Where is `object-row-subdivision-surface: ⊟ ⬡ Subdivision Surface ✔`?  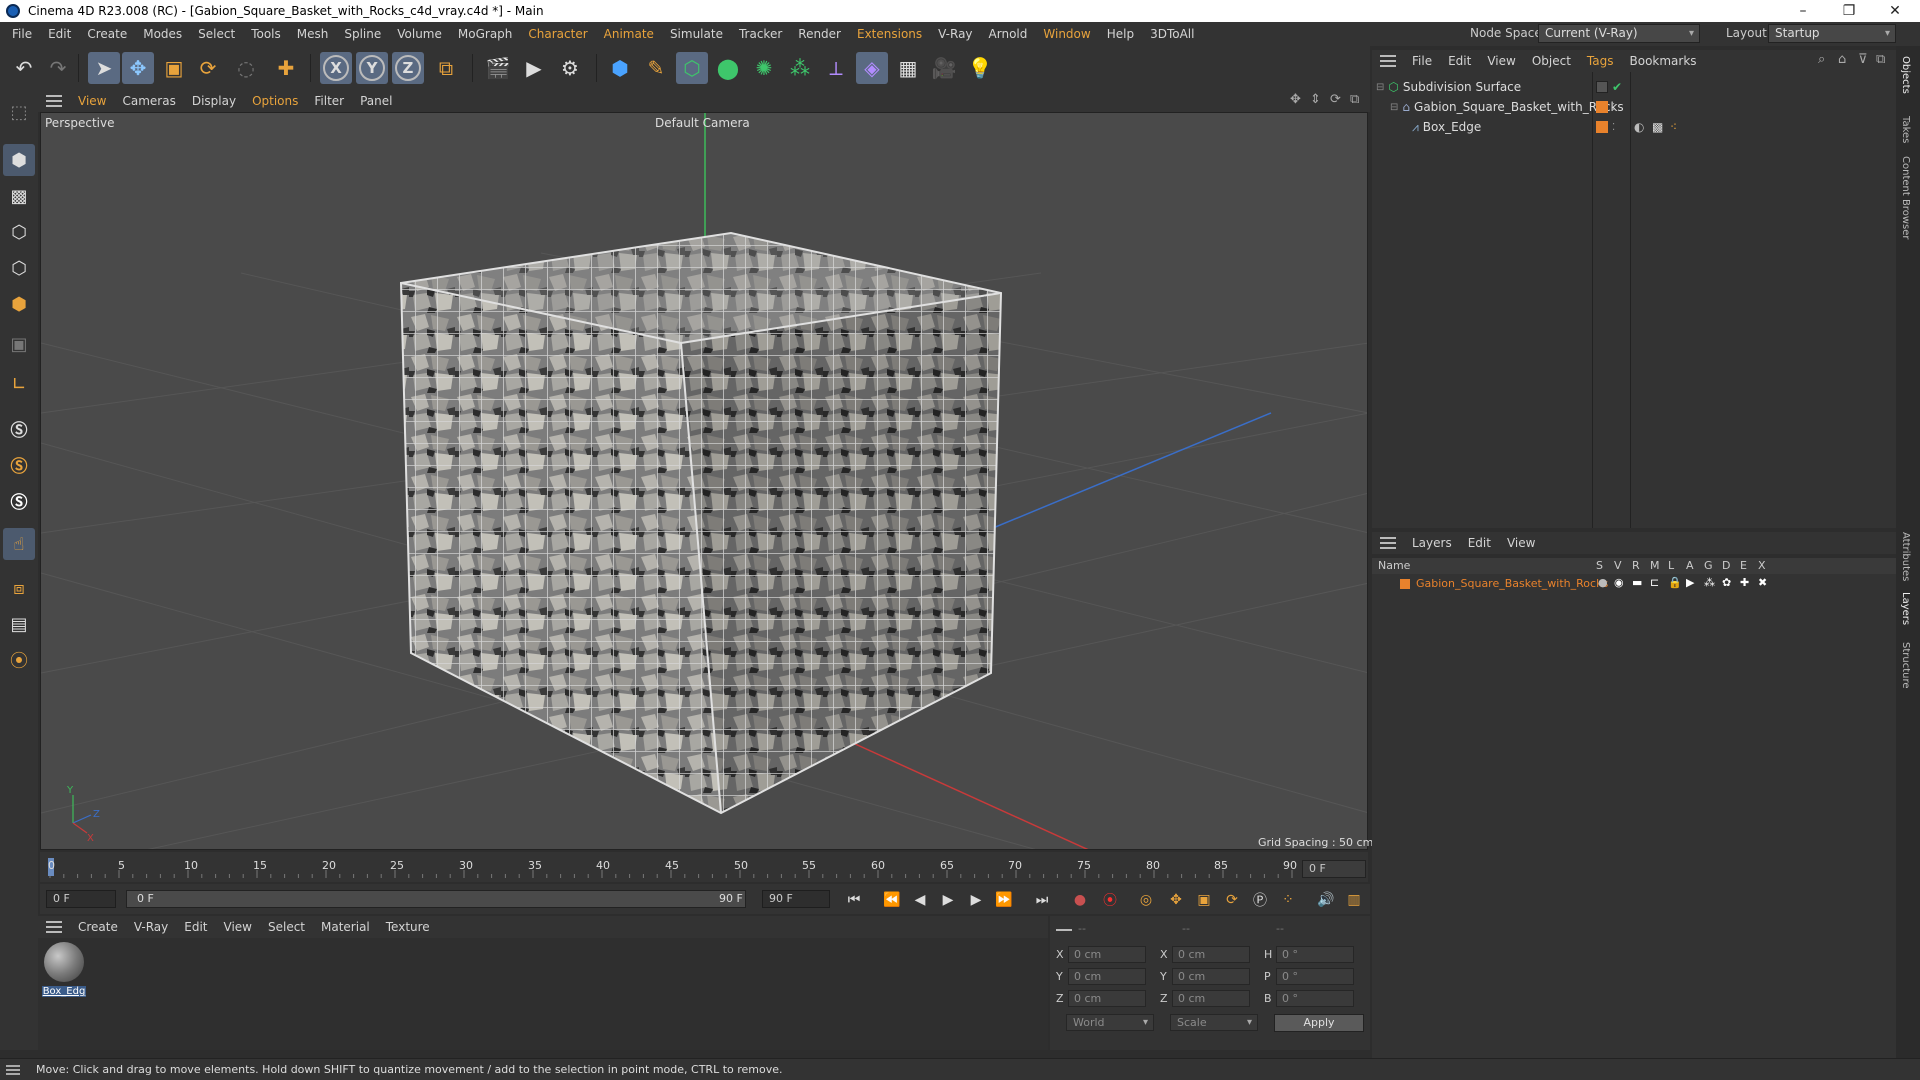
object-row-subdivision-surface: ⊟ ⬡ Subdivision Surface ✔ is located at coordinates (1634, 87).